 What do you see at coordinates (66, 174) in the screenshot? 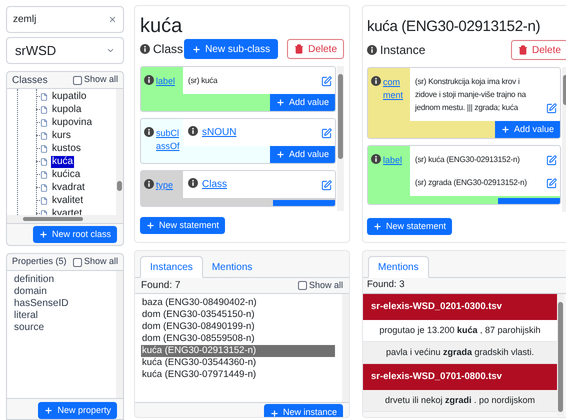
I see `tree-item: kućica` at bounding box center [66, 174].